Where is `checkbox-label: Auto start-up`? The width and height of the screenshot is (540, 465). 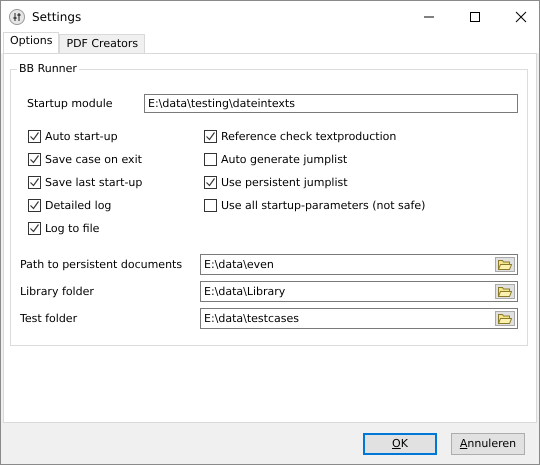
checkbox-label: Auto start-up is located at coordinates (81, 136).